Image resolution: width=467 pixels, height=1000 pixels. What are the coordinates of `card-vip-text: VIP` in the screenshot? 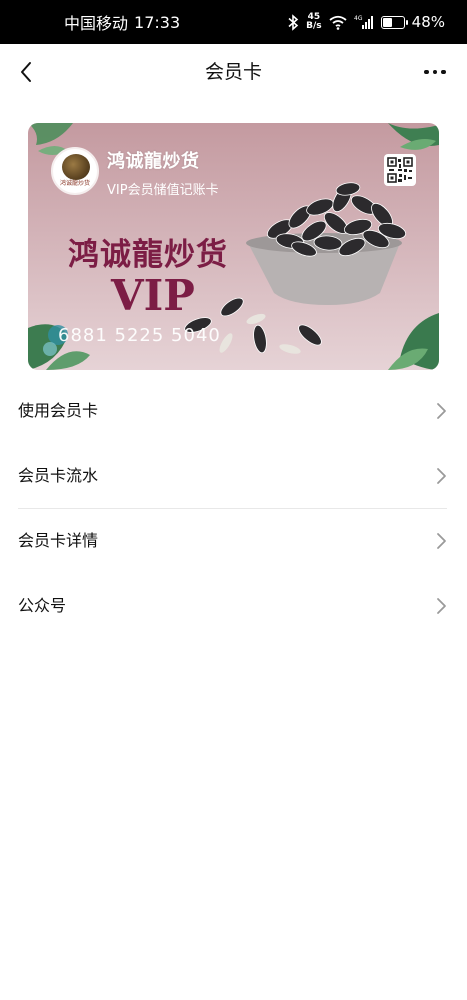 It's located at (153, 295).